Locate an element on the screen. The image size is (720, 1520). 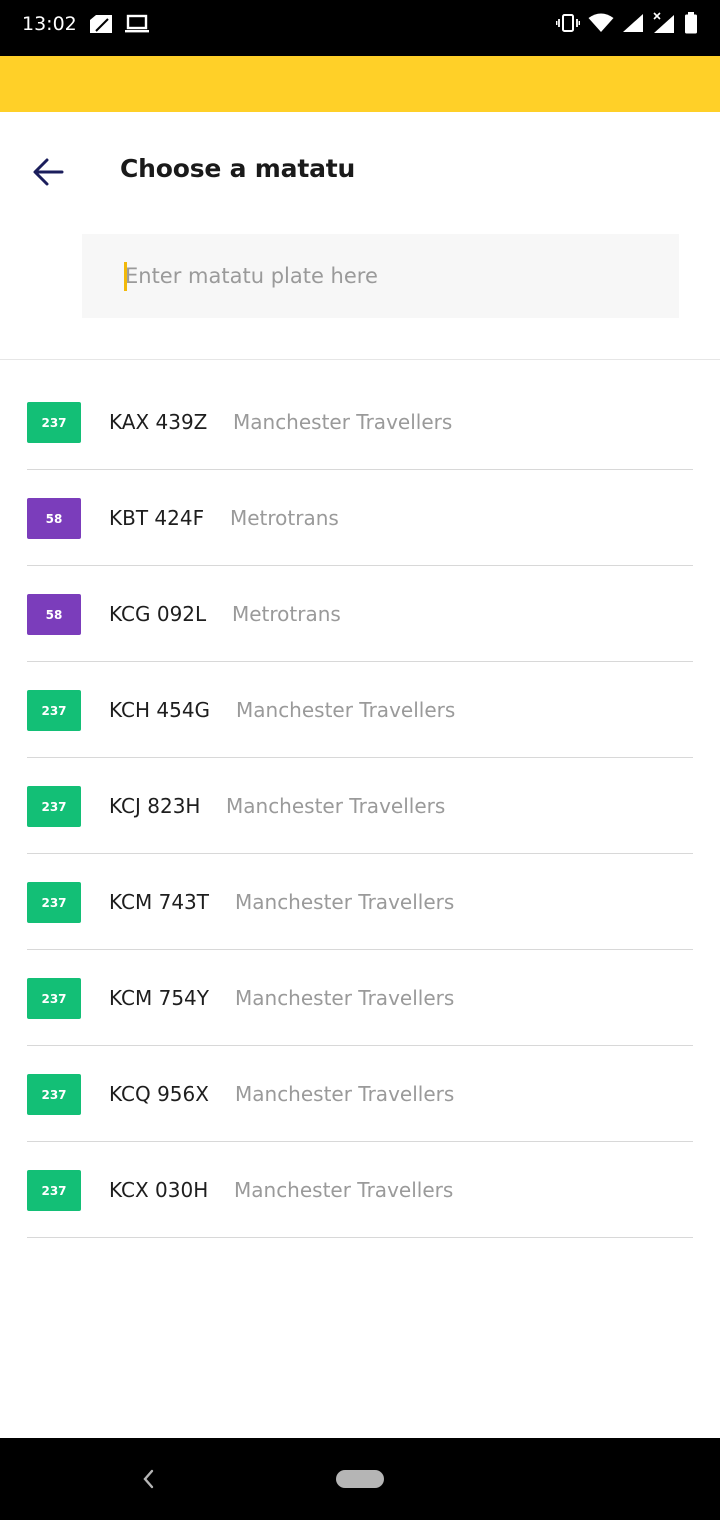
matatu-row: 237 KCM 743T Manchester Travellers is located at coordinates (360, 902).